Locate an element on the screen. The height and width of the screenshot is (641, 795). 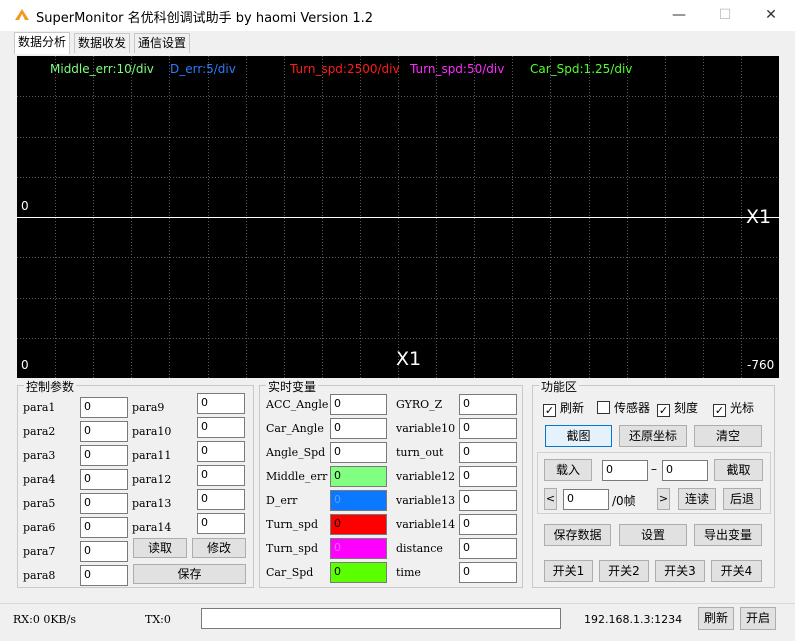
sensor-check-icon is located at coordinates (603, 407).